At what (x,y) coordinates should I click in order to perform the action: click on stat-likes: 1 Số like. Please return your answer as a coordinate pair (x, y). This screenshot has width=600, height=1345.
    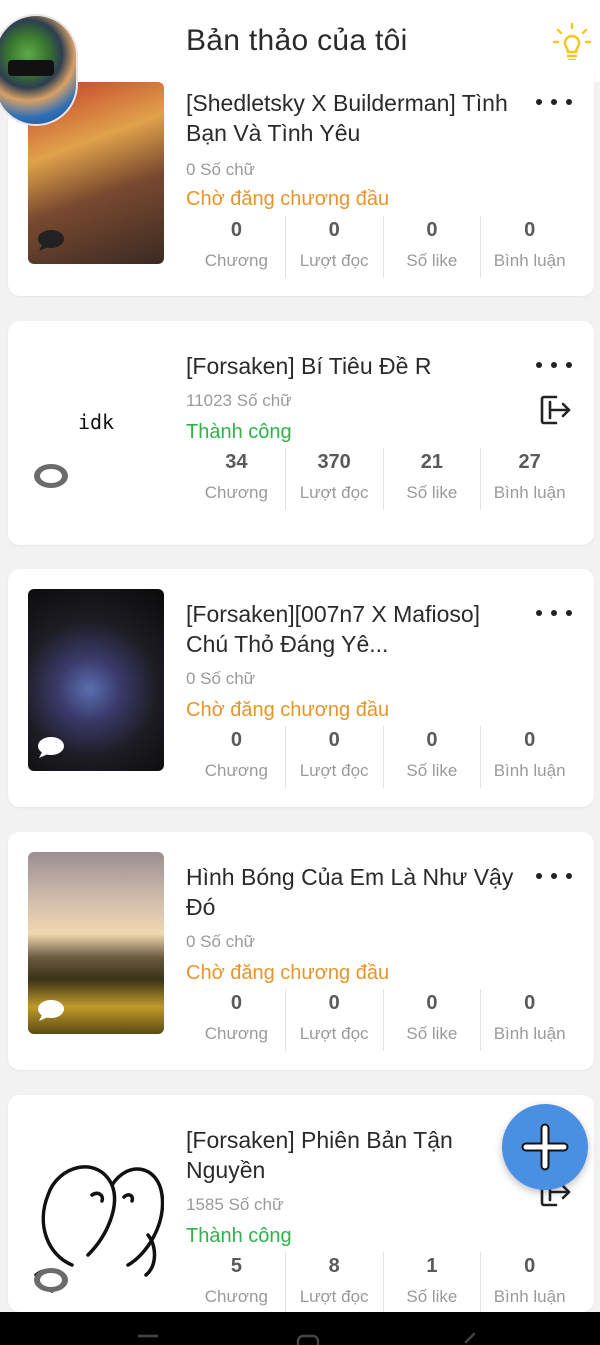
    Looking at the image, I should click on (431, 1283).